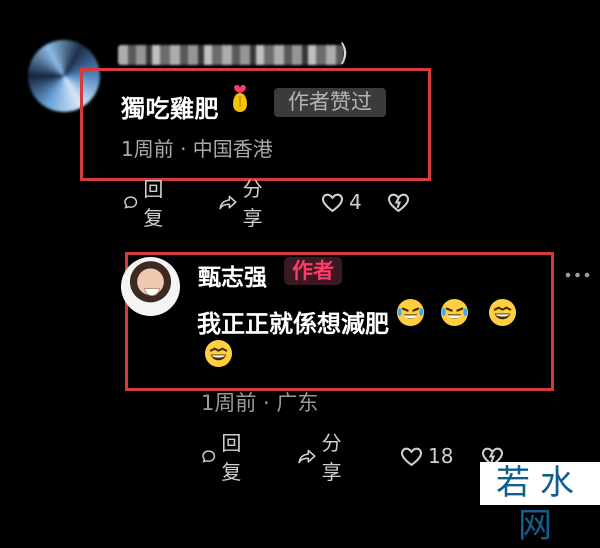 Image resolution: width=600 pixels, height=548 pixels. What do you see at coordinates (426, 456) in the screenshot?
I see `like-button: 18` at bounding box center [426, 456].